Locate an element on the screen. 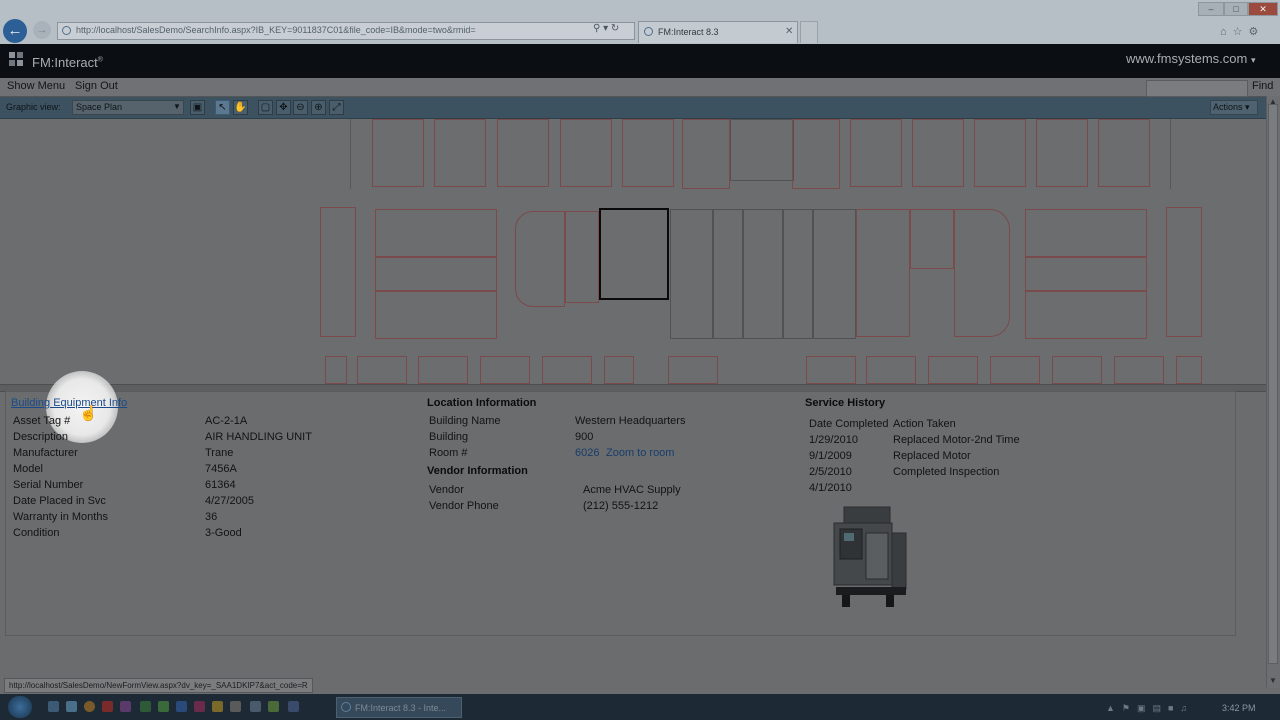 The image size is (1280, 720). page-icon is located at coordinates (66, 30).